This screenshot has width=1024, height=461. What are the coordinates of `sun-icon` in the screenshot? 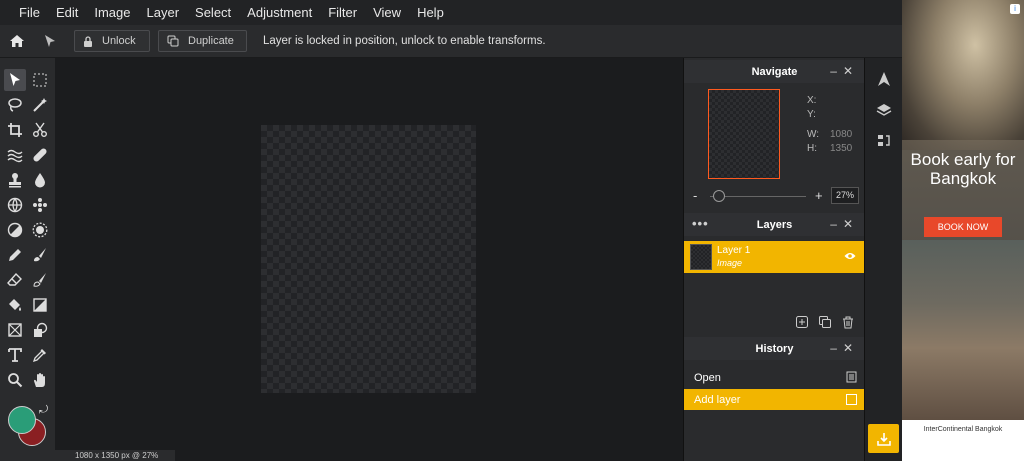 It's located at (40, 230).